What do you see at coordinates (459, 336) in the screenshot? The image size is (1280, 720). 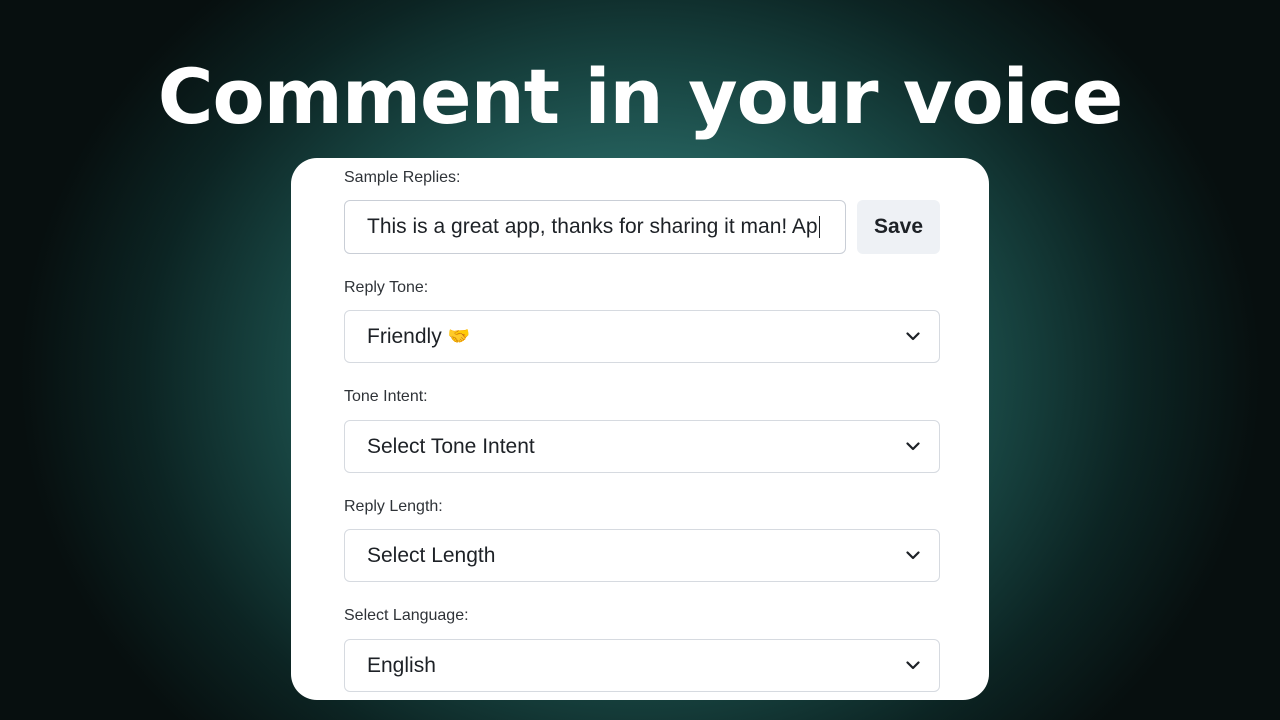 I see `handshake-emoji: 🤝` at bounding box center [459, 336].